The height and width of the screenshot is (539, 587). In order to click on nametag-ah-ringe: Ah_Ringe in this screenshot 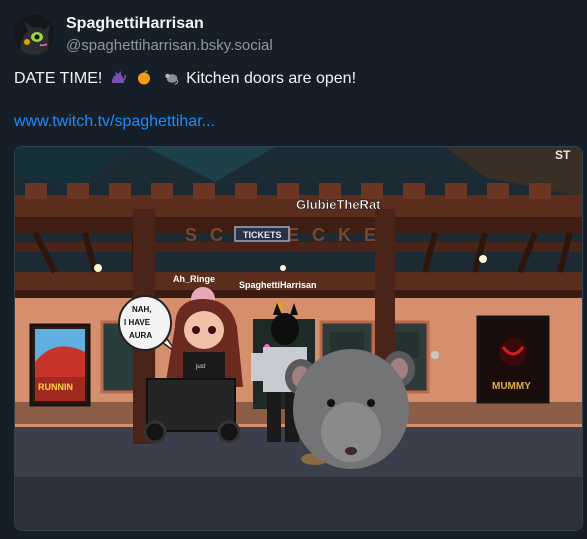, I will do `click(194, 279)`.